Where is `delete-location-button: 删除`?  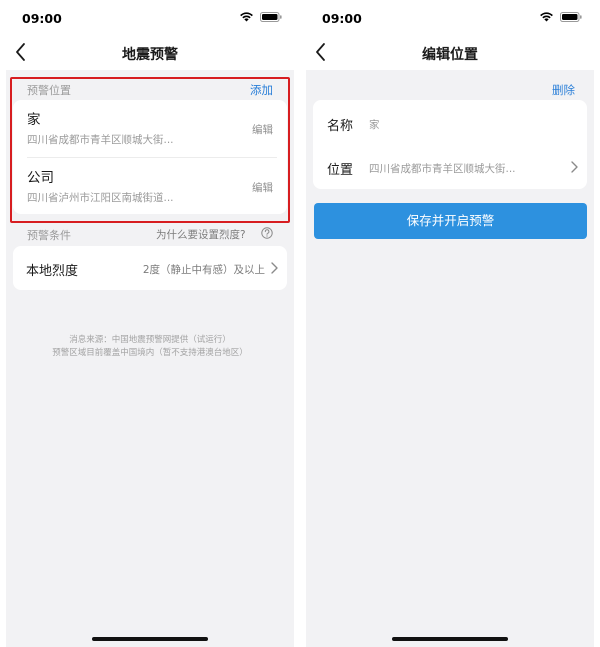 delete-location-button: 删除 is located at coordinates (563, 90).